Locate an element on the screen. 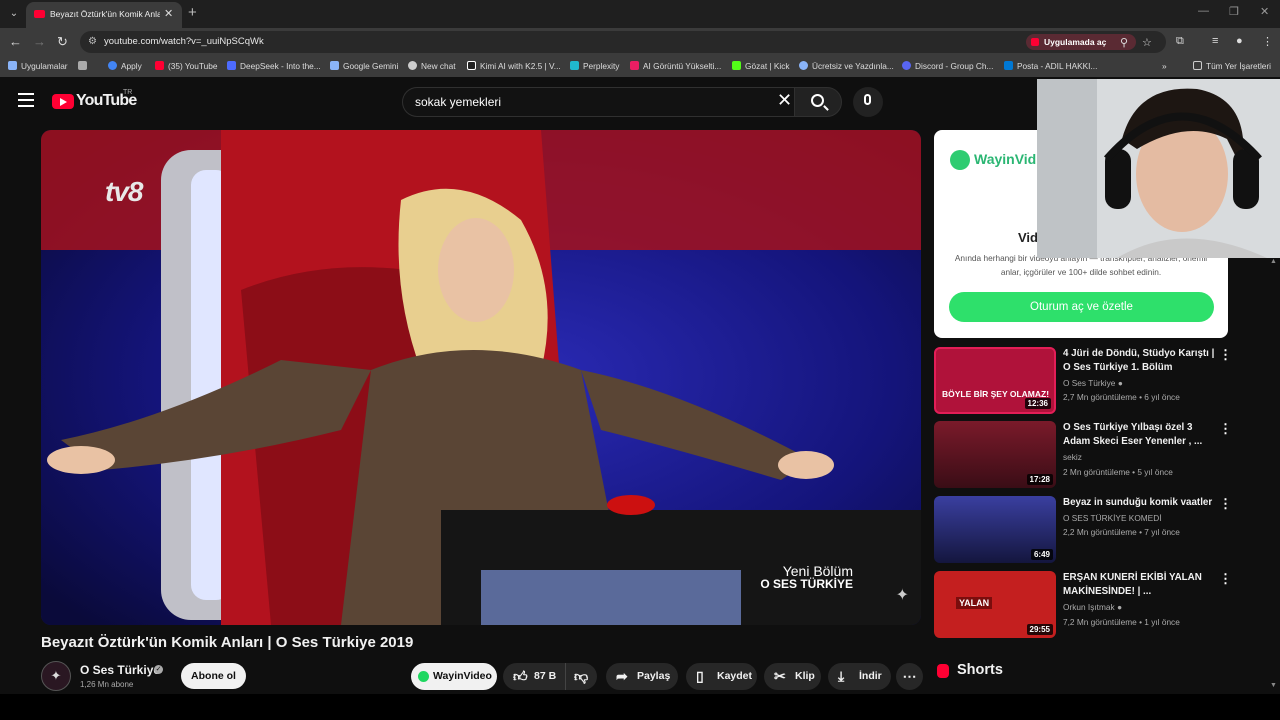  apply-icon is located at coordinates (112, 65).